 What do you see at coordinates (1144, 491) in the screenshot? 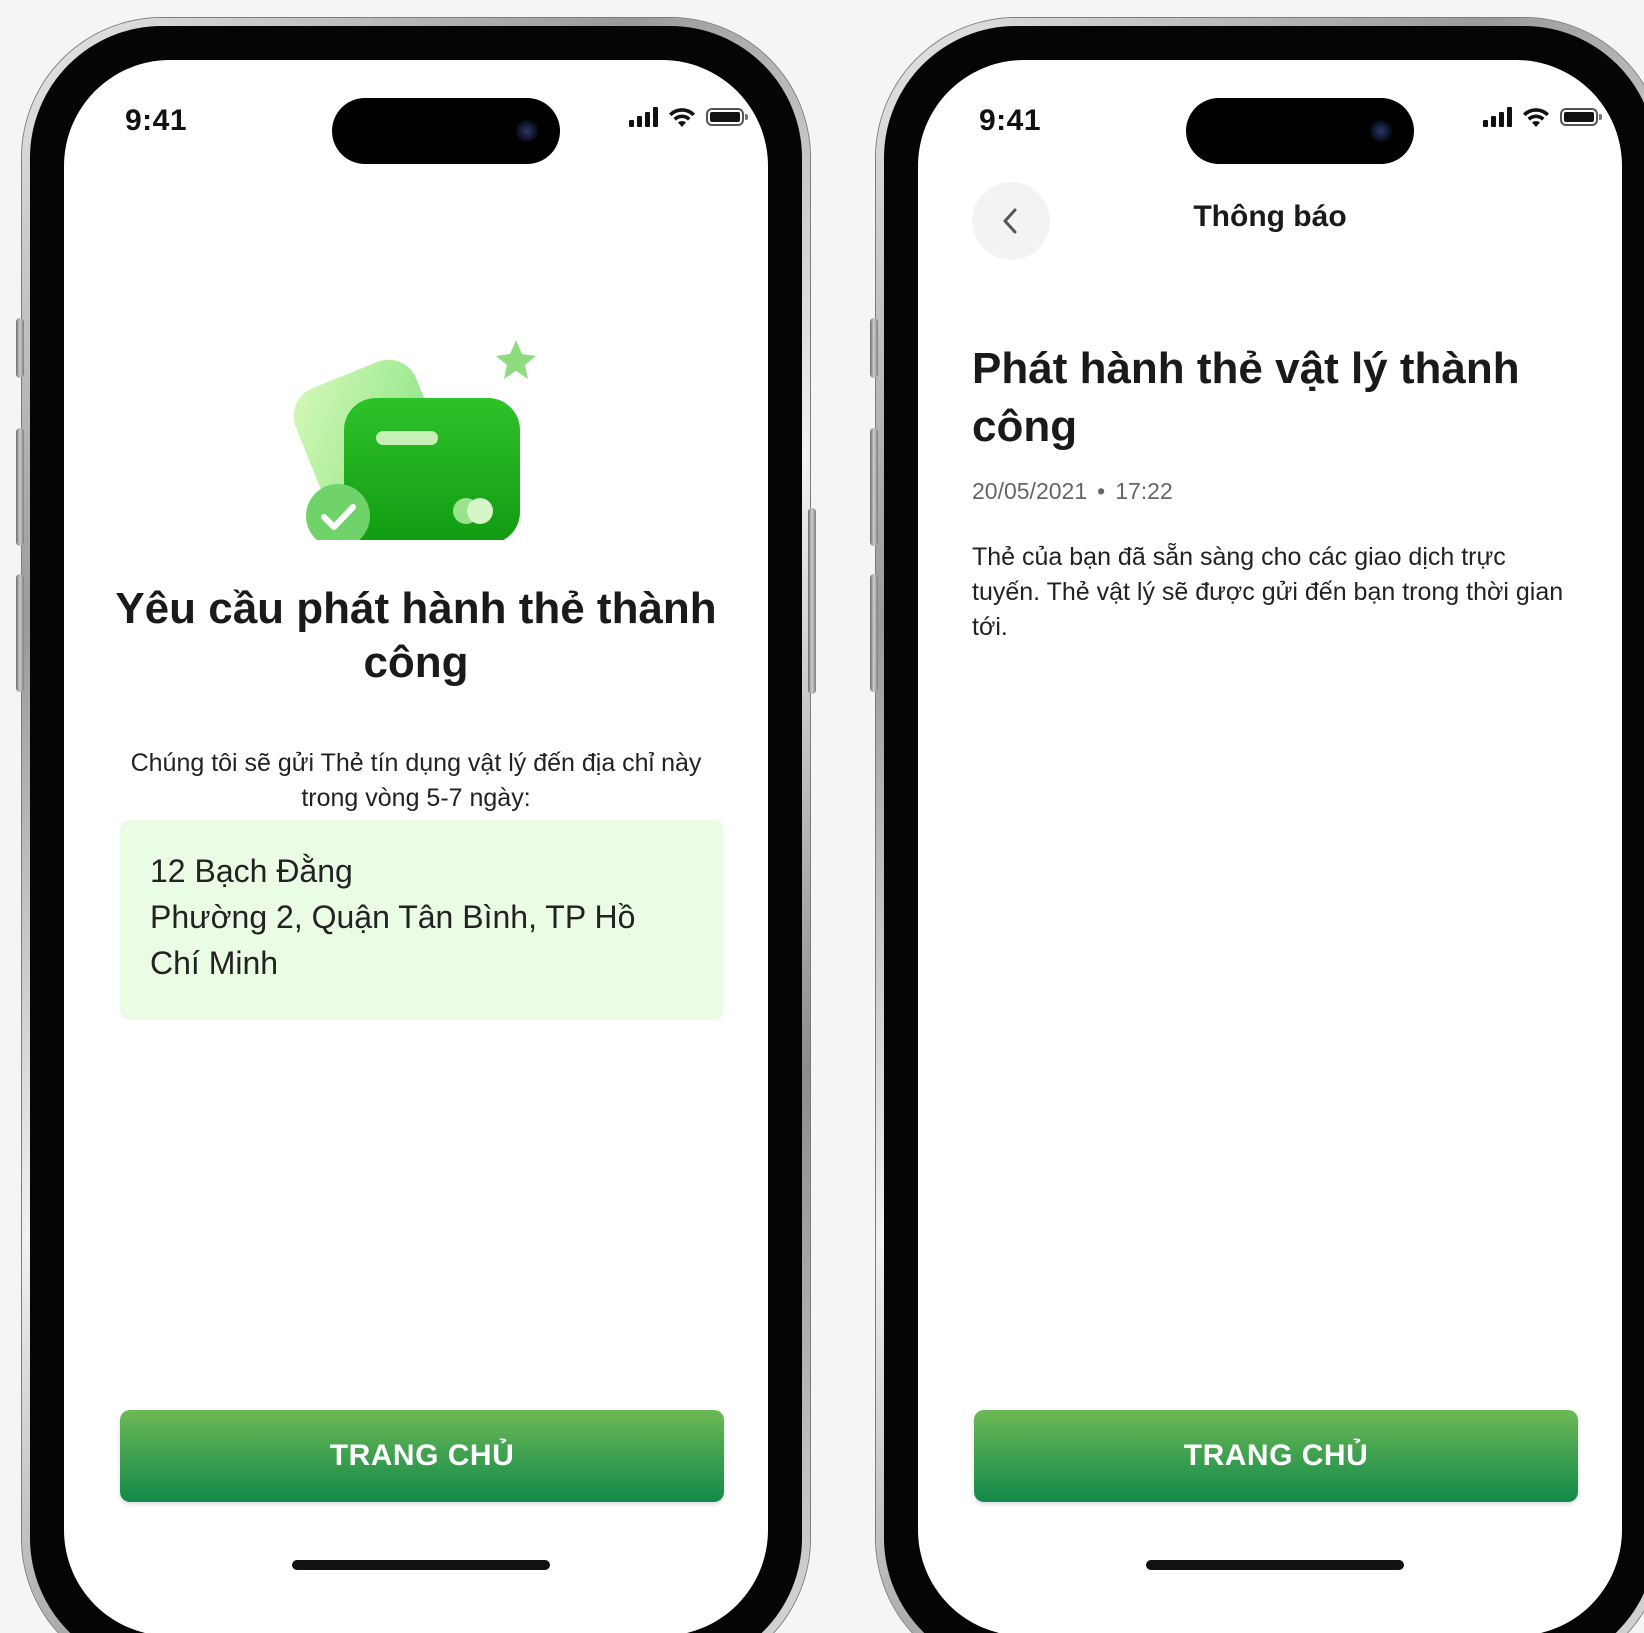
I see `notification-time: 17:22` at bounding box center [1144, 491].